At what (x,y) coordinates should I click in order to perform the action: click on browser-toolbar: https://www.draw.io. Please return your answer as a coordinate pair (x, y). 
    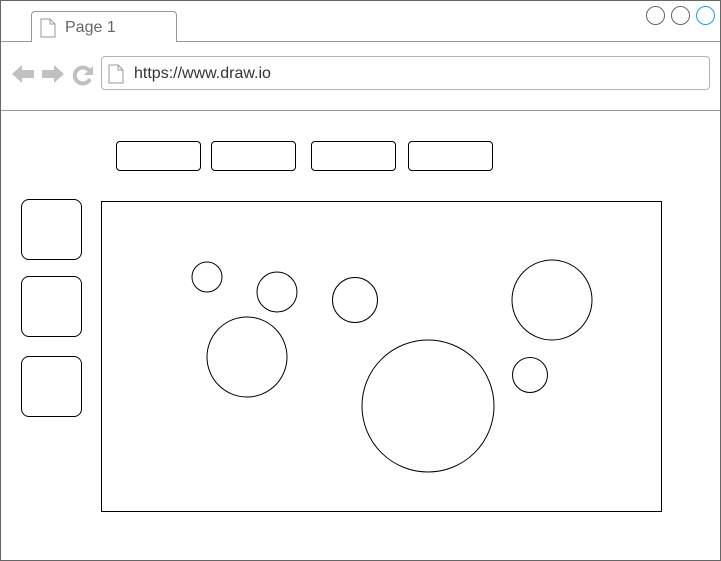
    Looking at the image, I should click on (360, 76).